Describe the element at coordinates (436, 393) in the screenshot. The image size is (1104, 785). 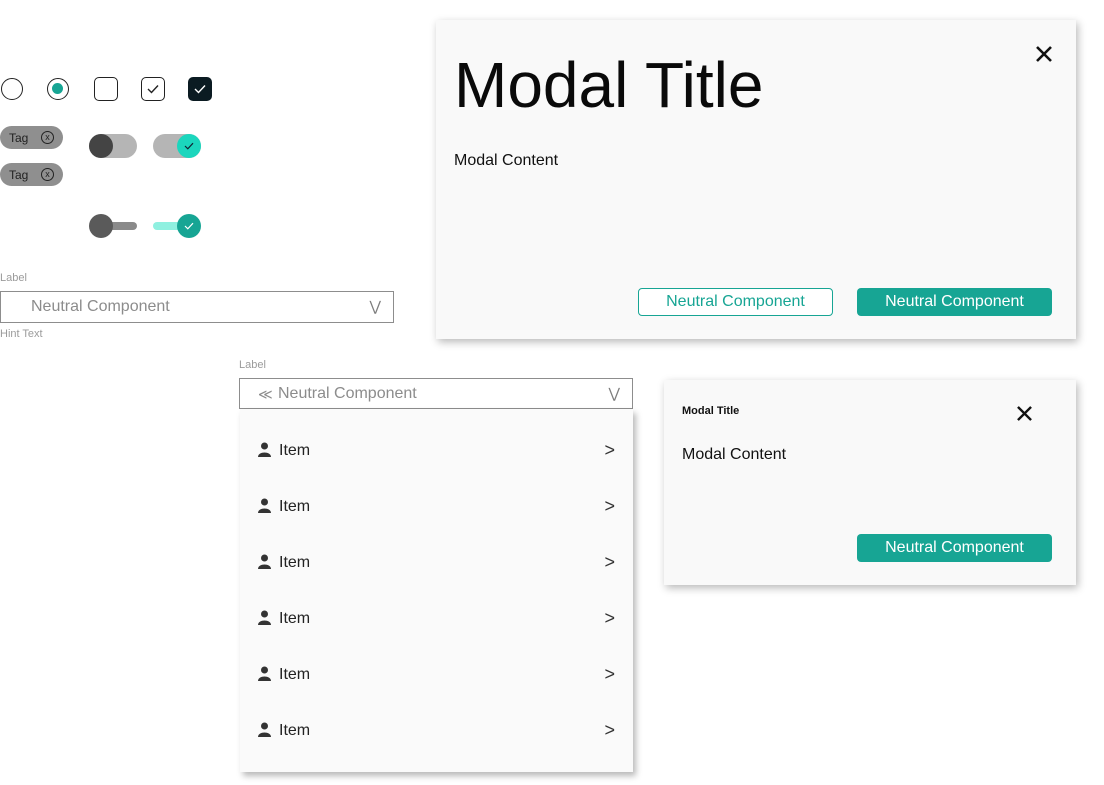
I see `select-dropdown-open: ≪ Neutral Component ⋁` at that location.